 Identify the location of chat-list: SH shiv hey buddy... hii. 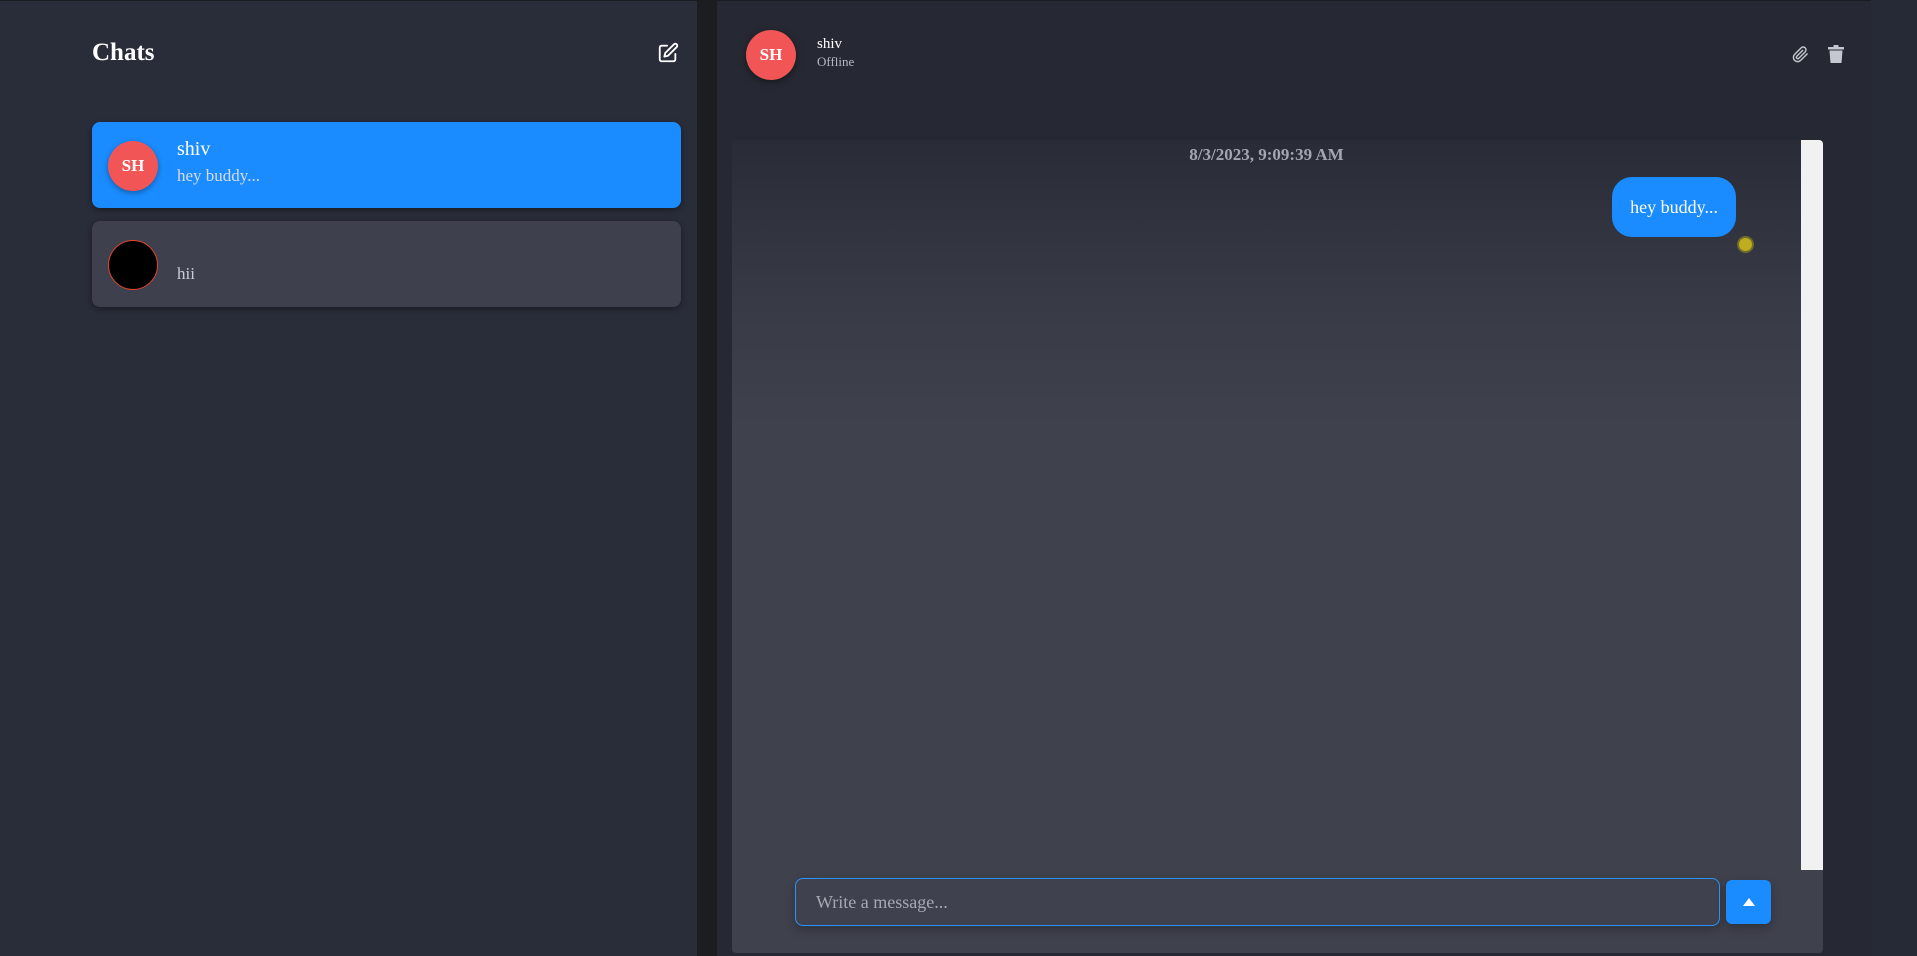
(386, 221).